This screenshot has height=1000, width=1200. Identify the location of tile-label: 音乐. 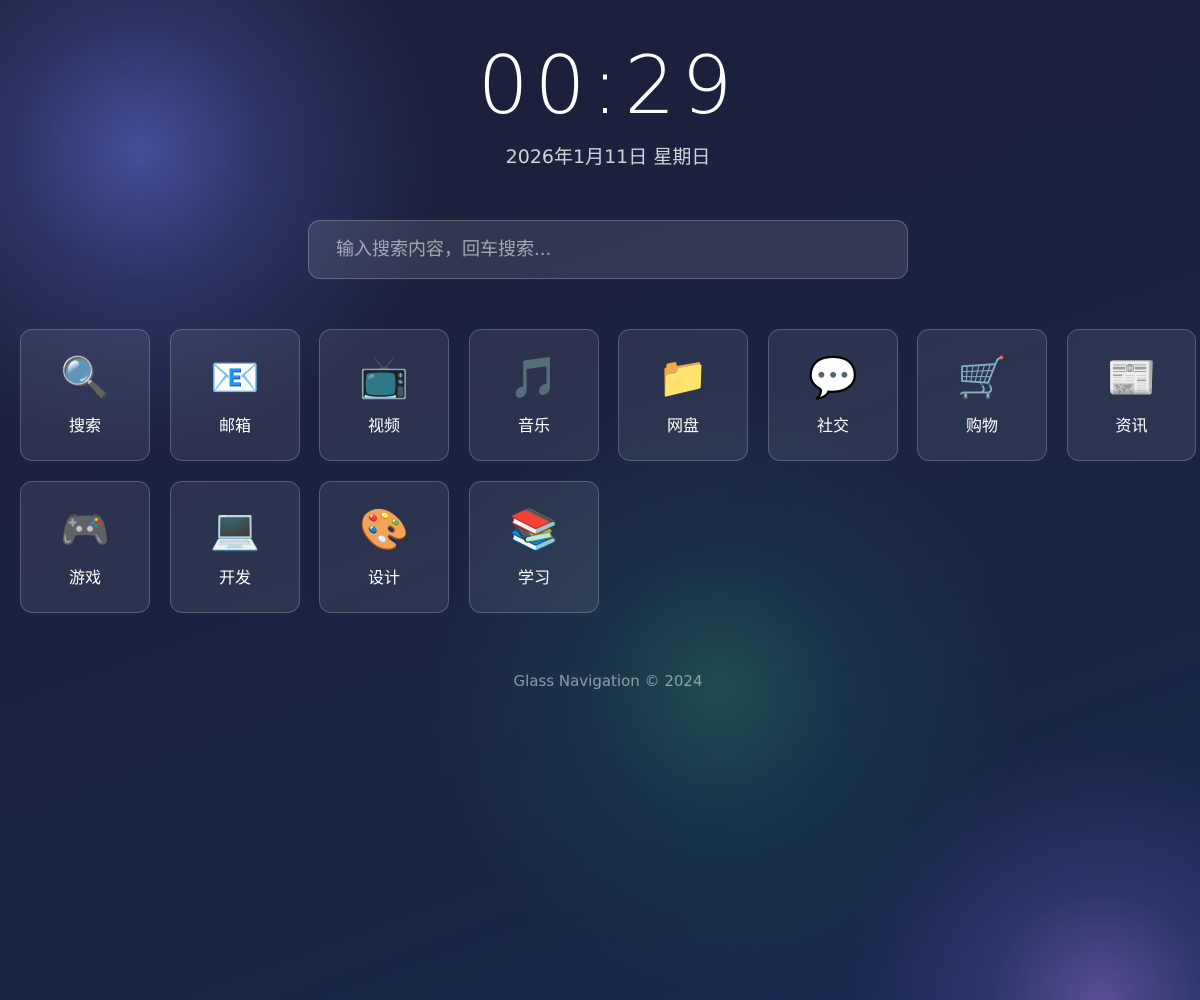
(533, 425).